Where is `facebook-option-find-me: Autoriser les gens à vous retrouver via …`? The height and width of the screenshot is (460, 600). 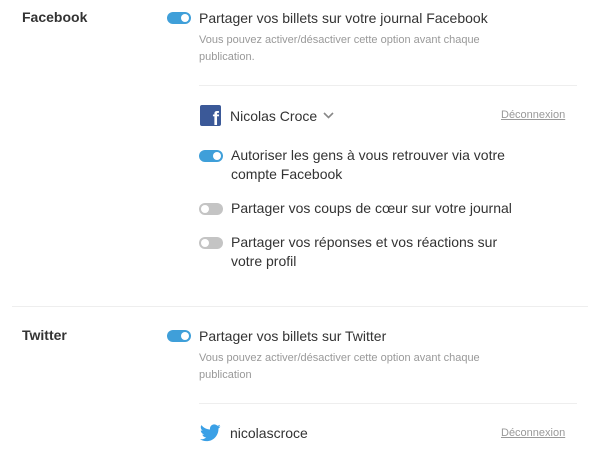
facebook-option-find-me: Autoriser les gens à vous retrouver via … is located at coordinates (352, 165).